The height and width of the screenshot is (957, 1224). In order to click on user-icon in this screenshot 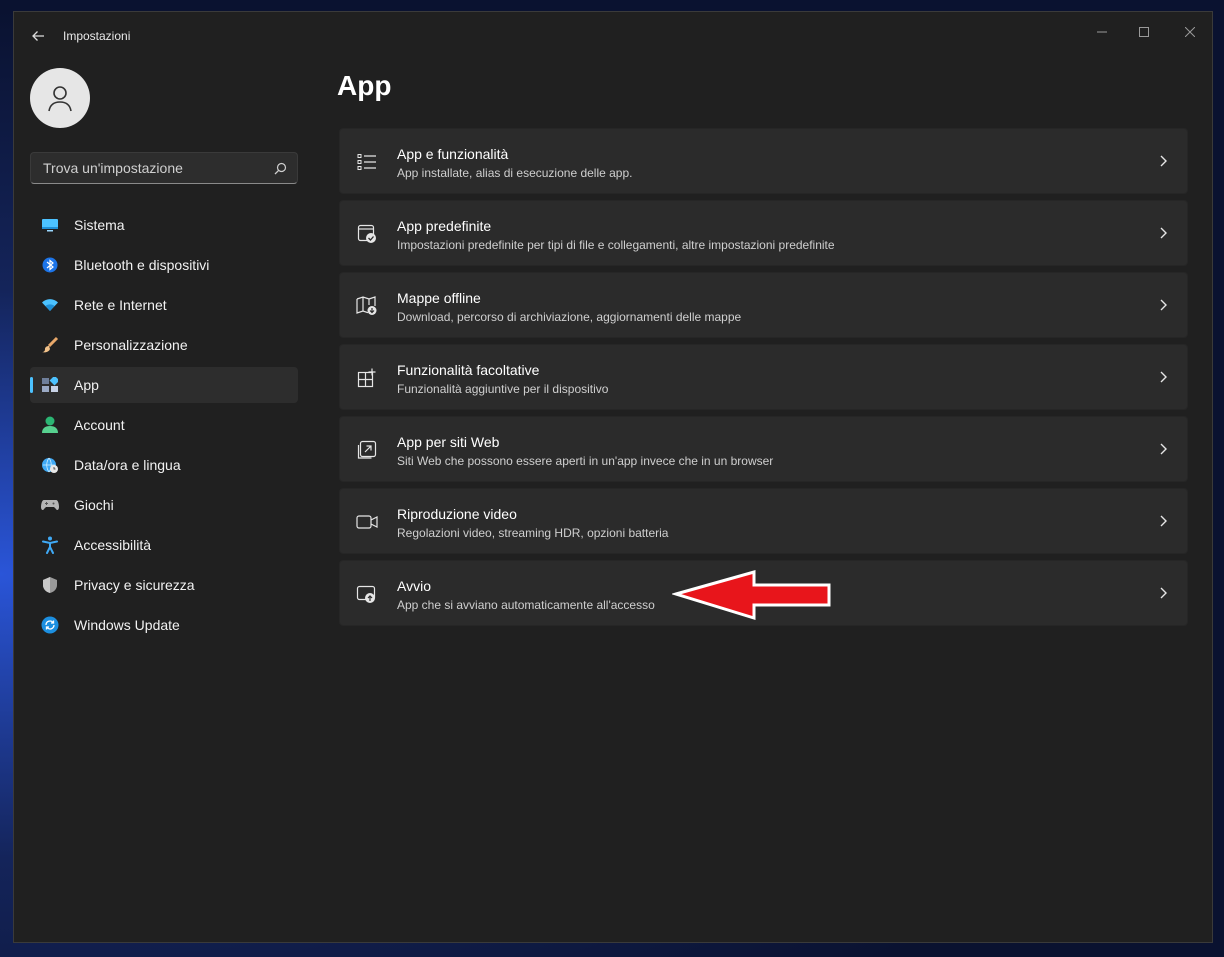, I will do `click(60, 99)`.